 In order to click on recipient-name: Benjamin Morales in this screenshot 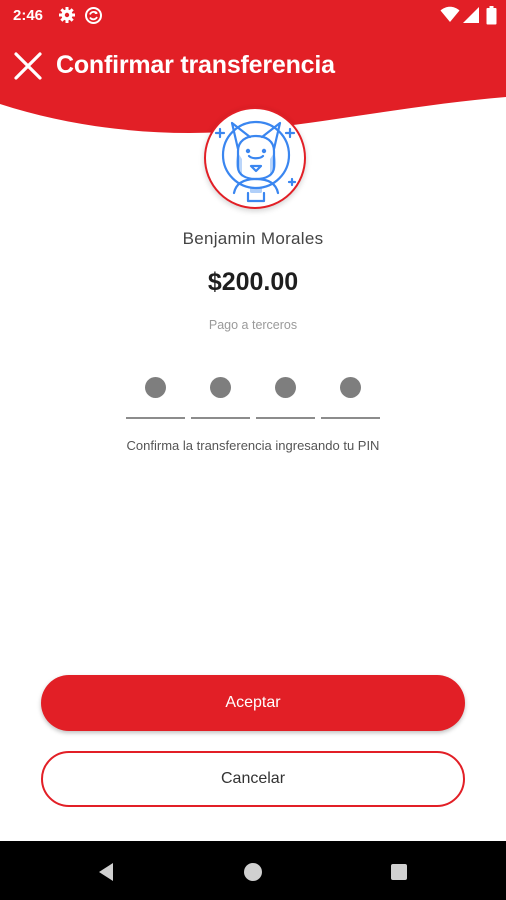, I will do `click(253, 238)`.